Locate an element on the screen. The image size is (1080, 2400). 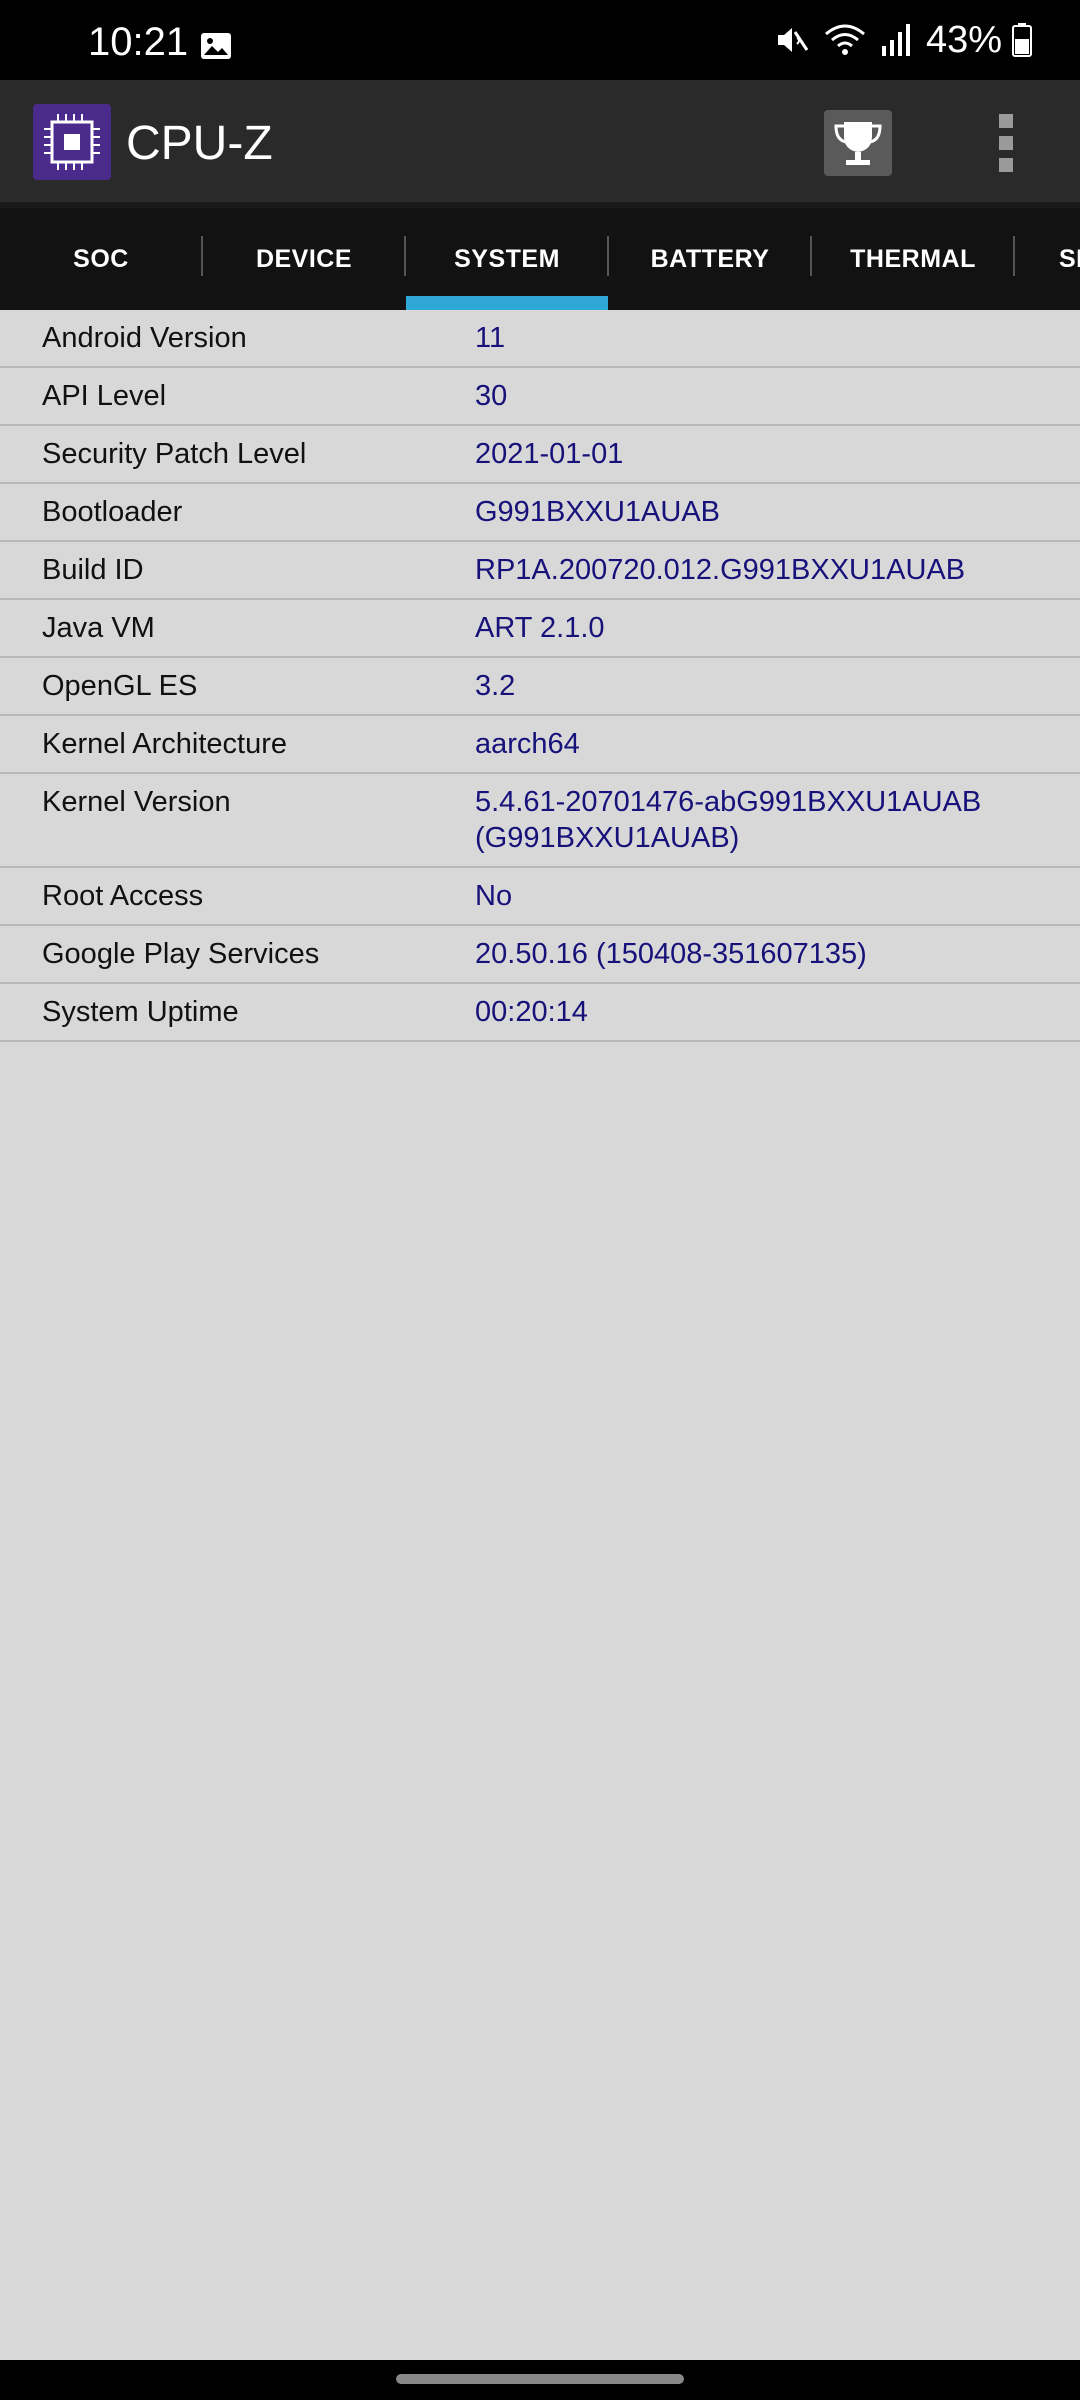
row-label: System Uptime is located at coordinates (140, 1012).